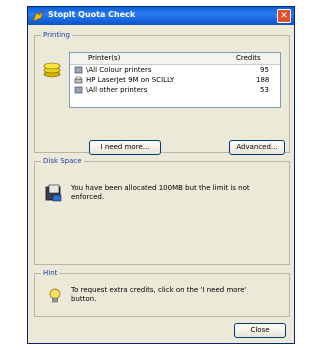 This screenshot has height=350, width=322. I want to click on table-row: HP LaserJet 9M on SCILLY 188, so click(175, 80).